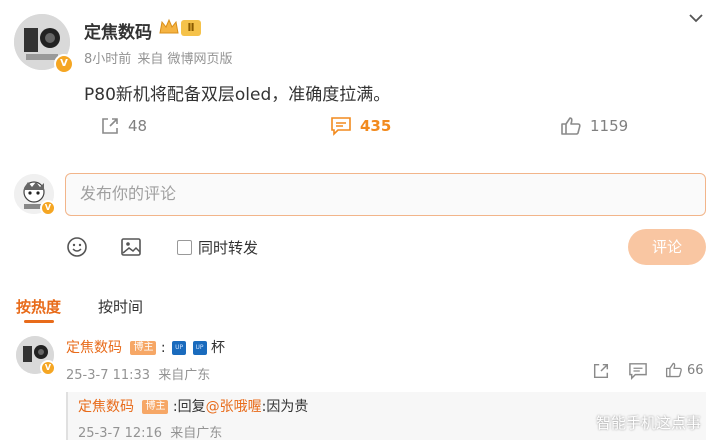 The image size is (720, 441). What do you see at coordinates (601, 371) in the screenshot?
I see `comment-repost-icon` at bounding box center [601, 371].